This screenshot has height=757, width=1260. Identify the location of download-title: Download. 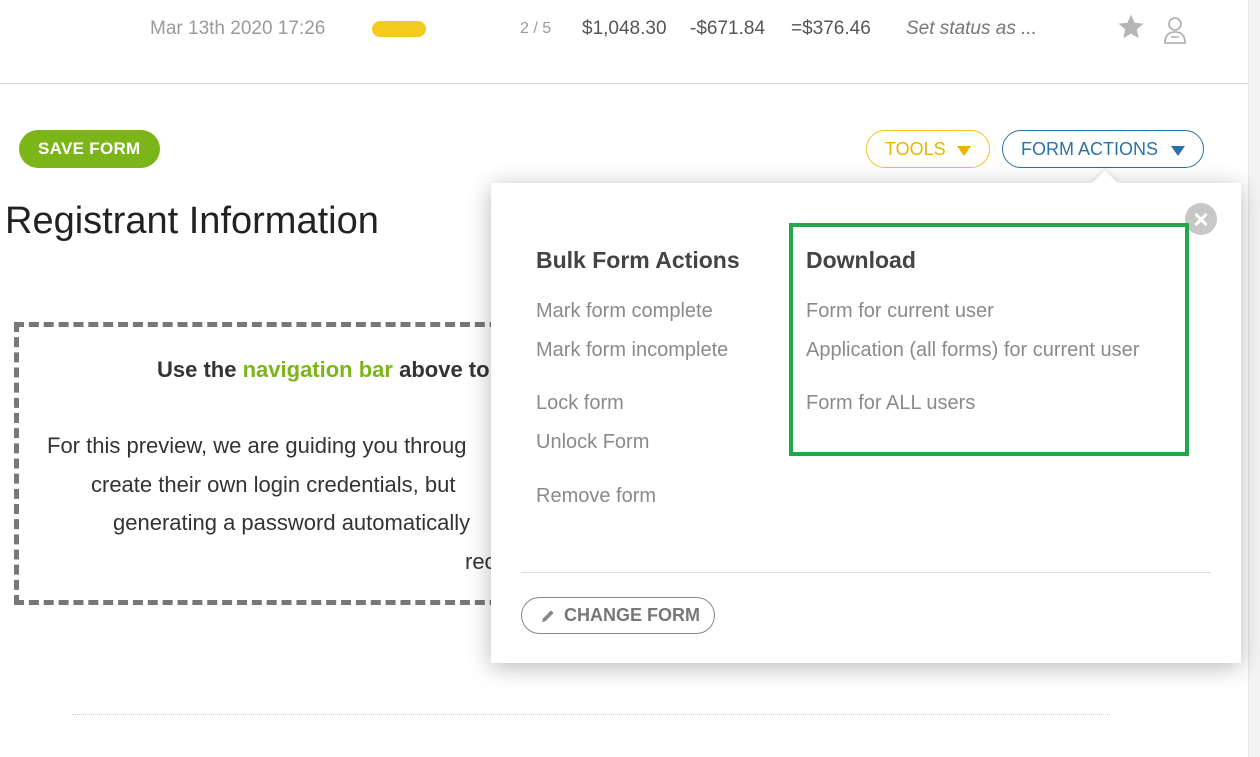
(861, 260).